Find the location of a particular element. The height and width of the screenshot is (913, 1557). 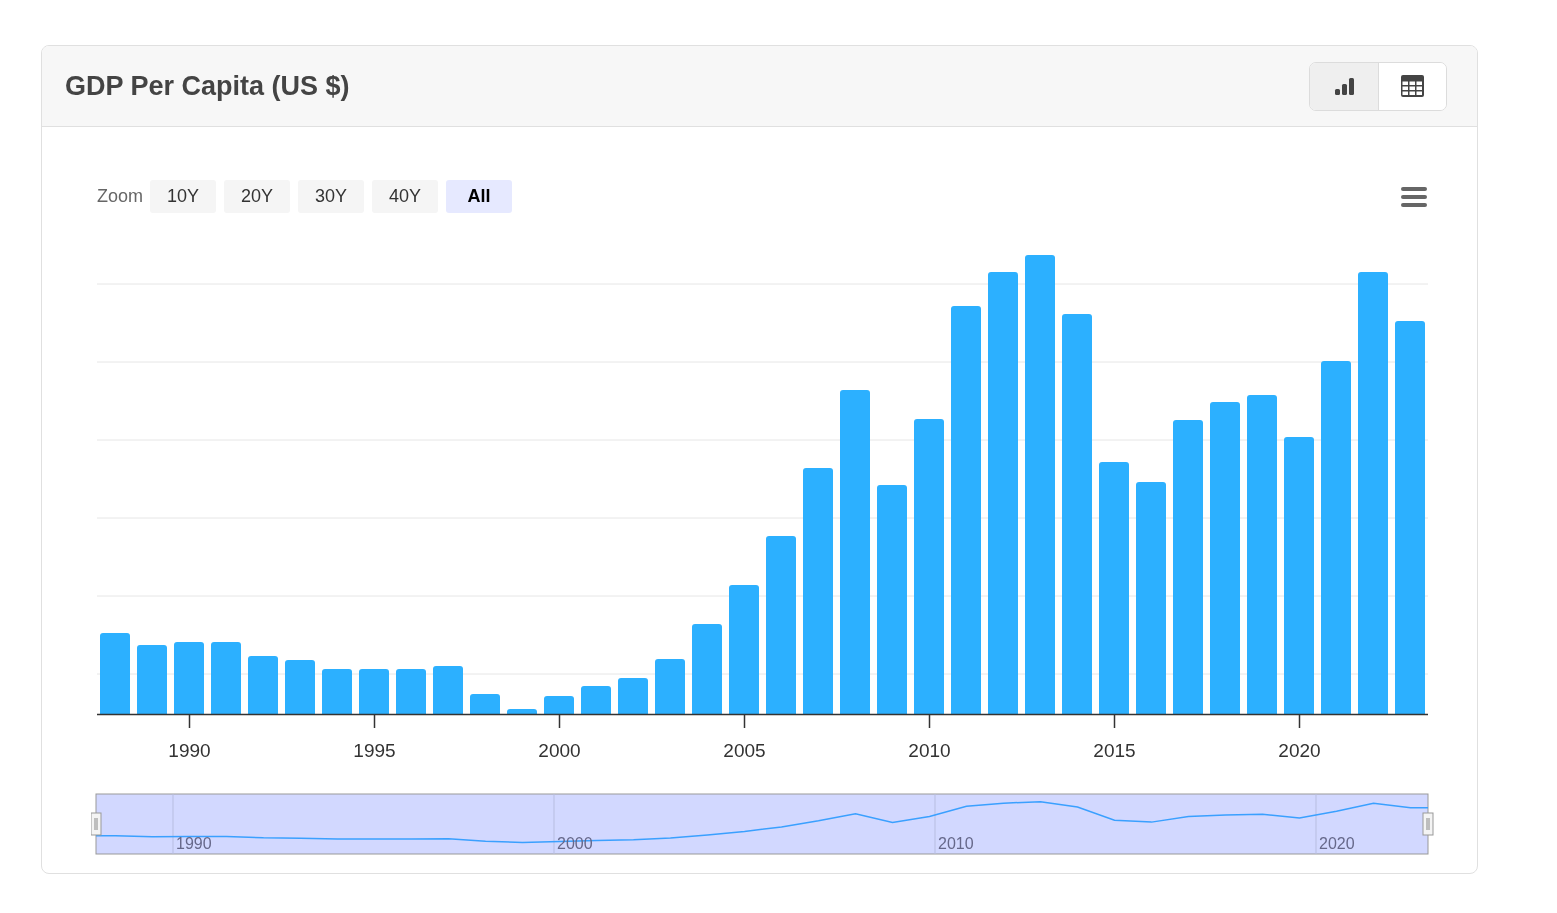

table-view-button is located at coordinates (1412, 86).